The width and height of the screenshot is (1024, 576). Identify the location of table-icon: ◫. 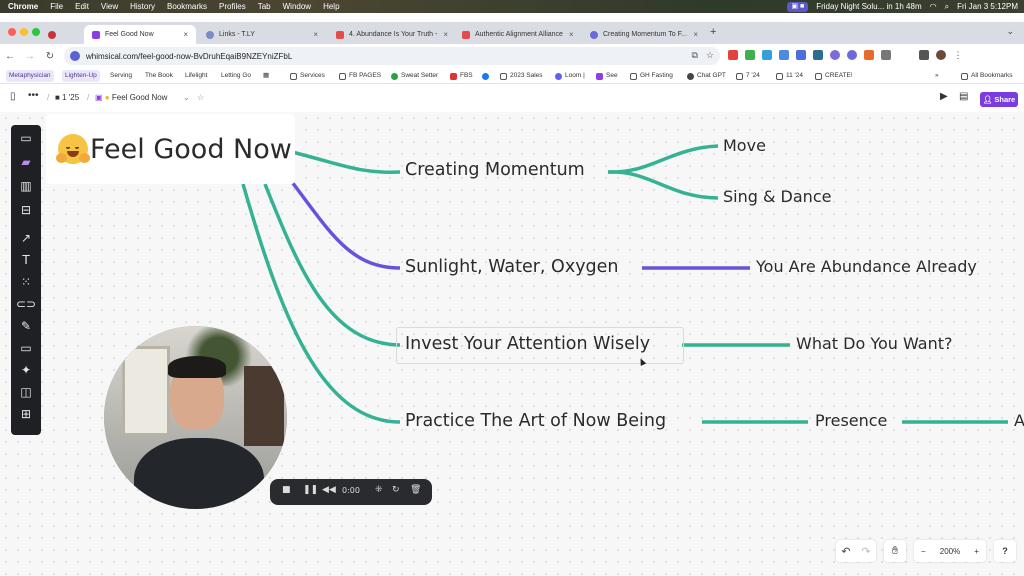
(26, 392).